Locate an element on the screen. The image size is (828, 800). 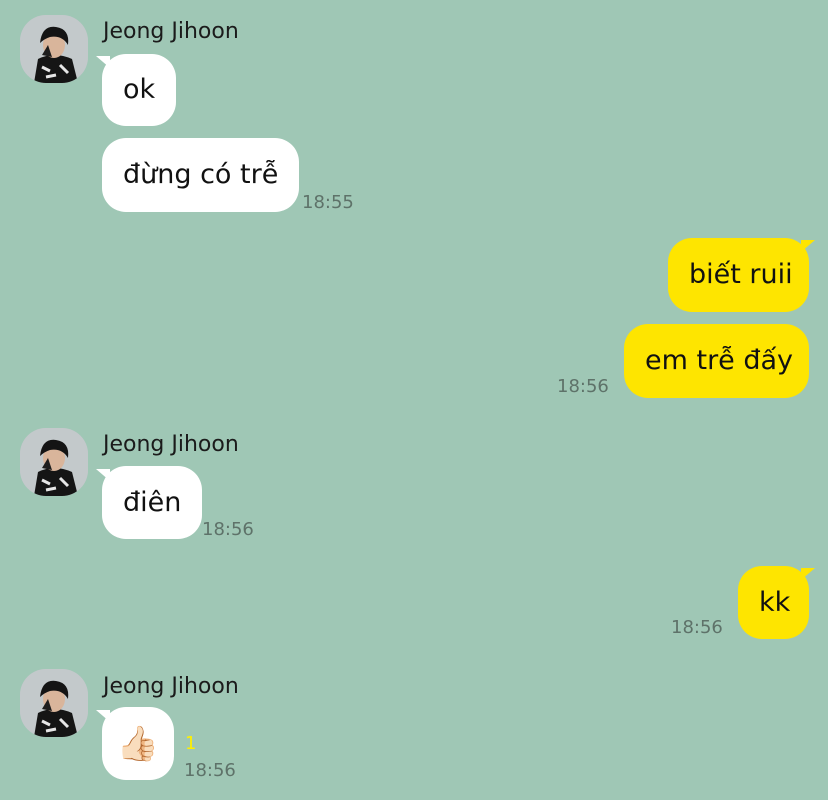
message-text: biết ruii is located at coordinates (741, 274).